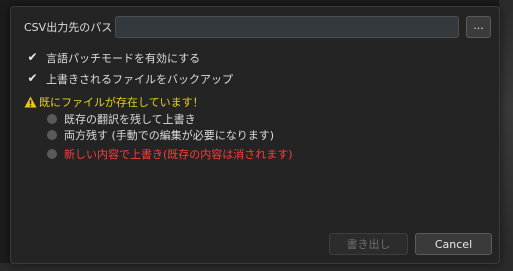  I want to click on radio-keep-translation-label: 既存の翻訳を残して上書き, so click(130, 119).